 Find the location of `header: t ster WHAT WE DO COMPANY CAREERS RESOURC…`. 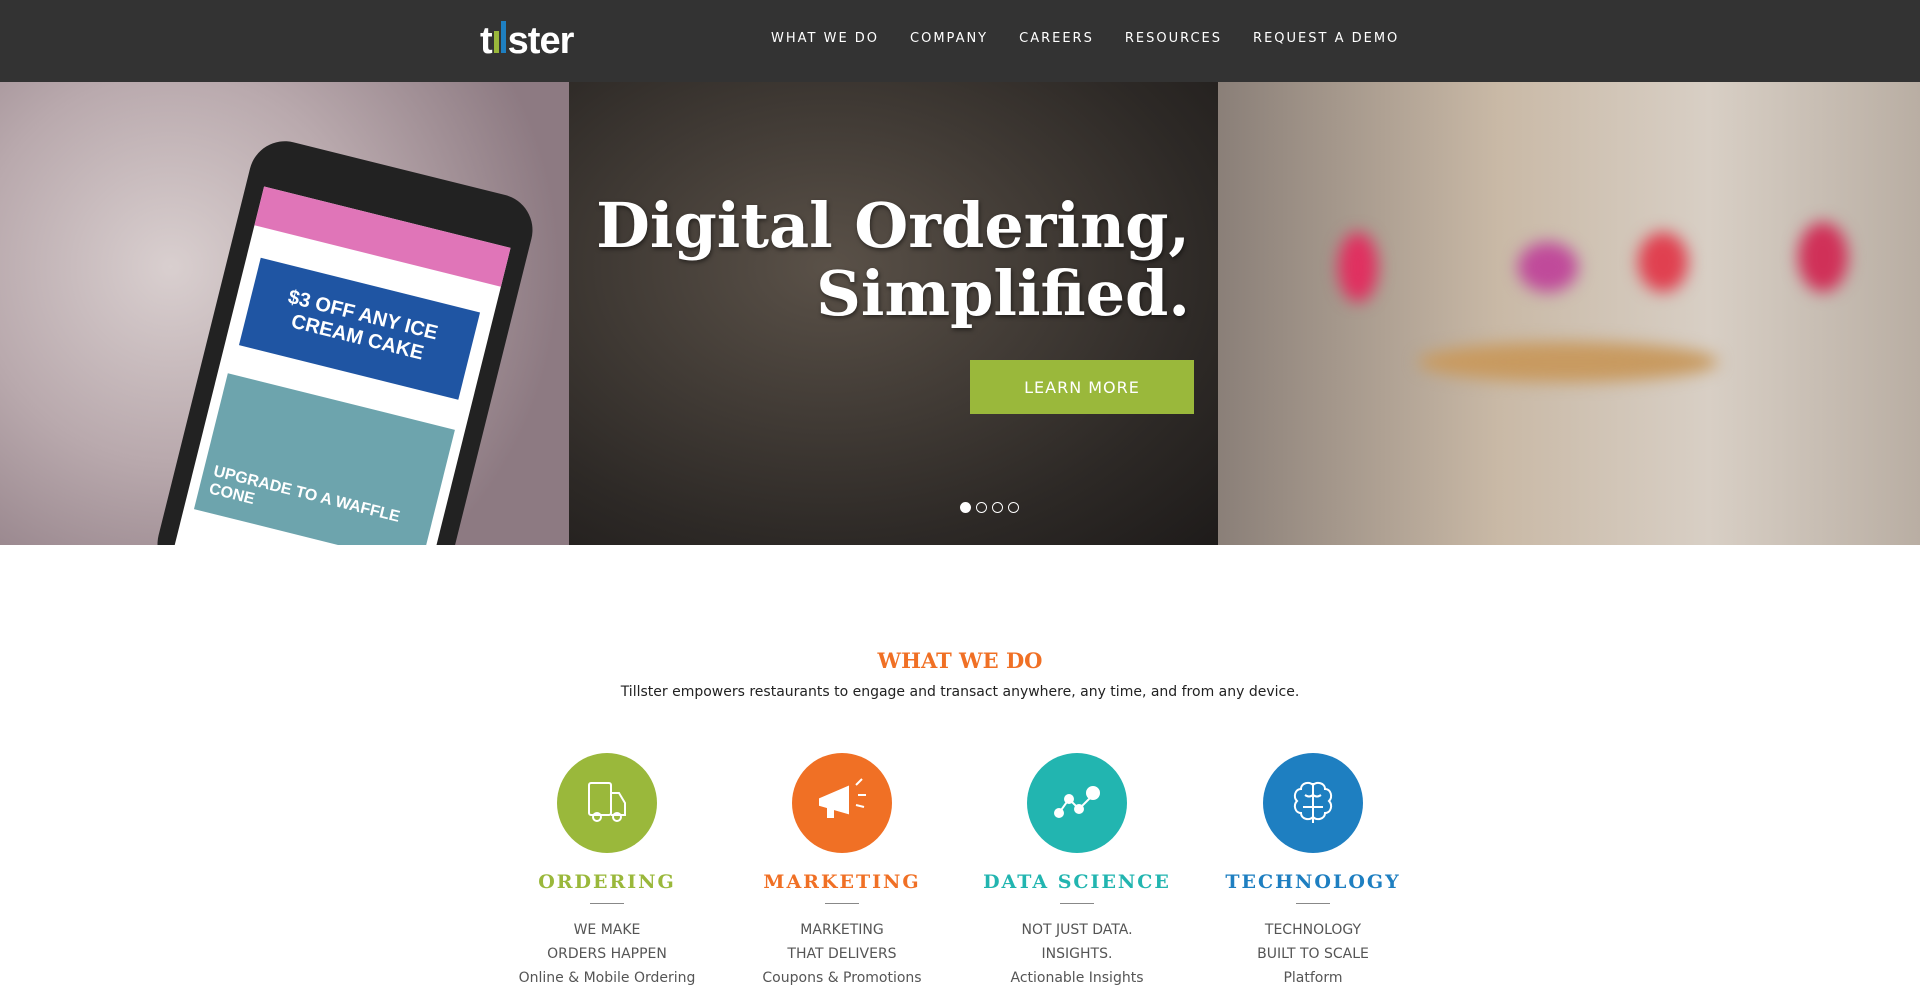

header: t ster WHAT WE DO COMPANY CAREERS RESOURC… is located at coordinates (960, 41).